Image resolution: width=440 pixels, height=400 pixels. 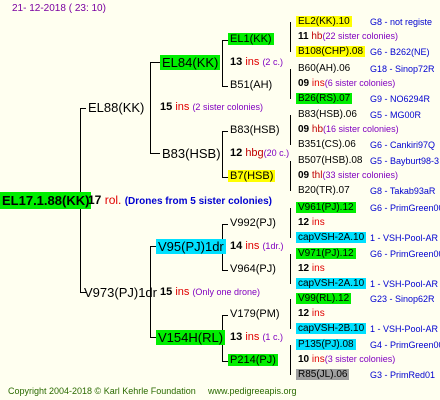 What do you see at coordinates (252, 391) in the screenshot?
I see `site-url: www.pedigreeapis.org` at bounding box center [252, 391].